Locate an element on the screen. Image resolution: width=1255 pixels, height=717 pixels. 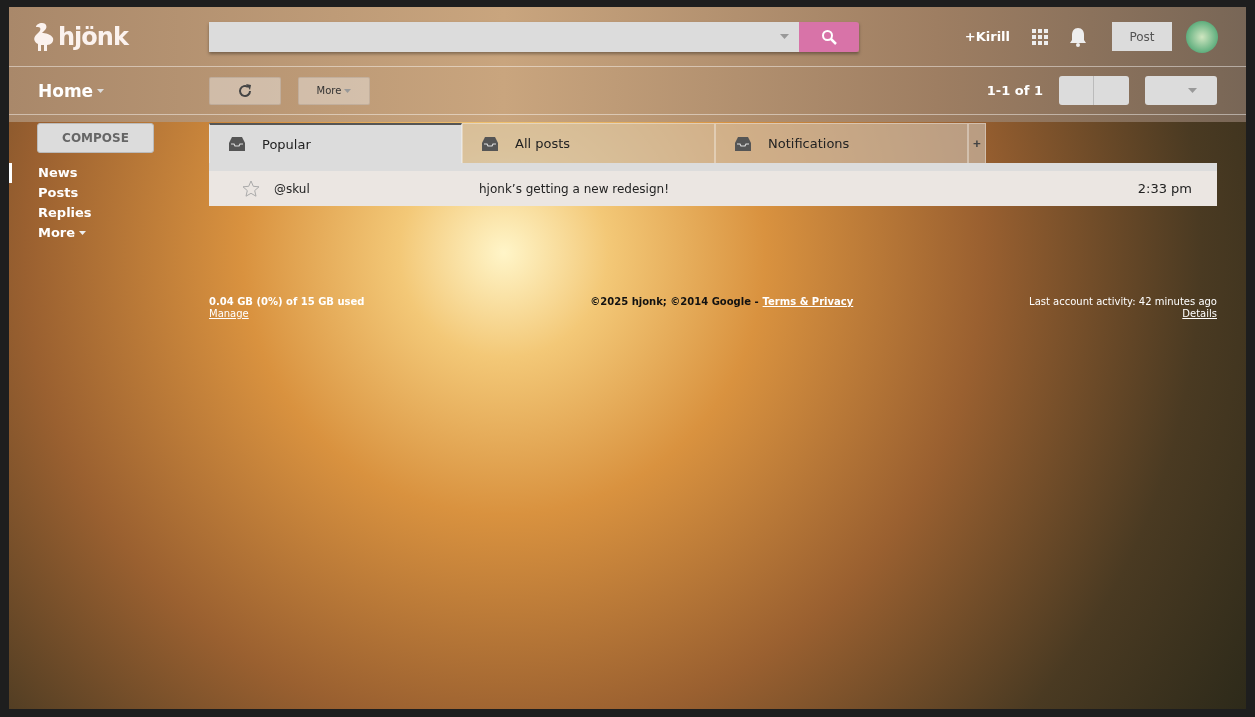
sidebar-item: Posts is located at coordinates (44, 193).